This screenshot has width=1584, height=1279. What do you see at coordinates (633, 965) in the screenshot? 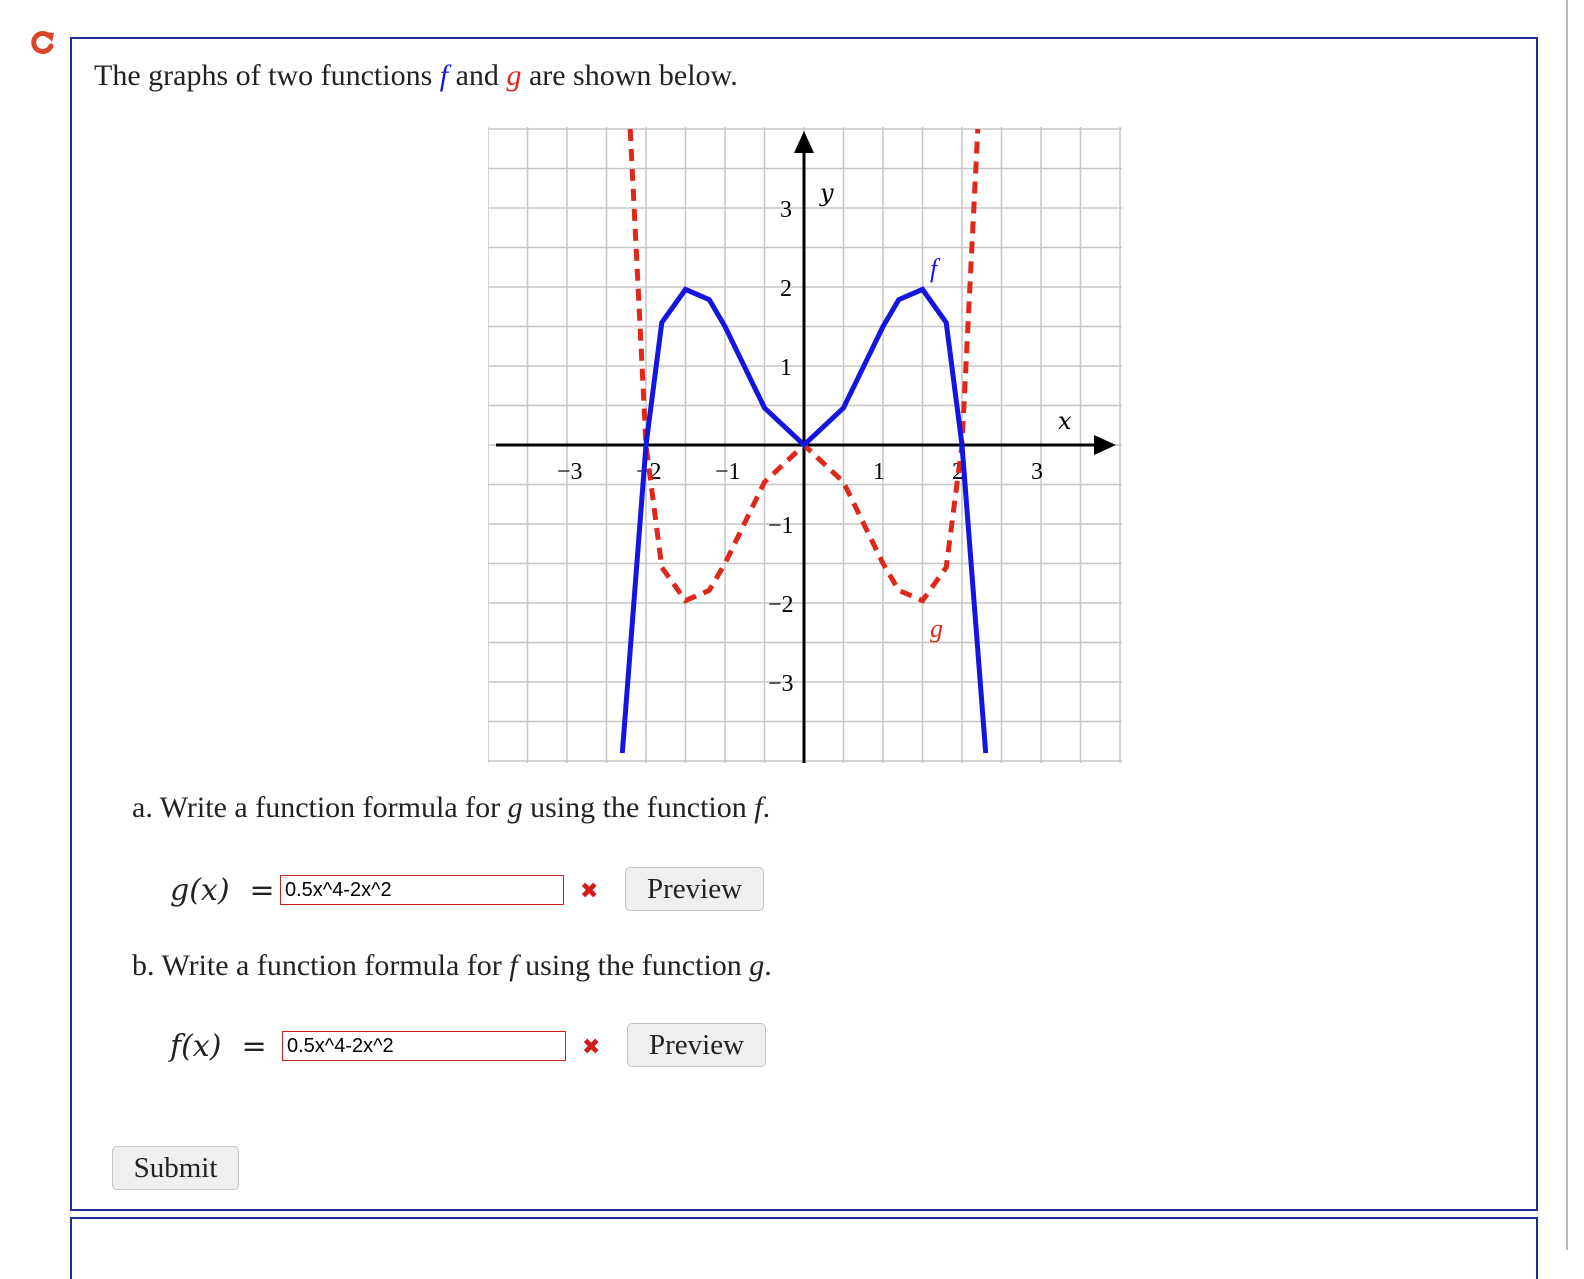
I see `part-b-text-mid: using the function` at bounding box center [633, 965].